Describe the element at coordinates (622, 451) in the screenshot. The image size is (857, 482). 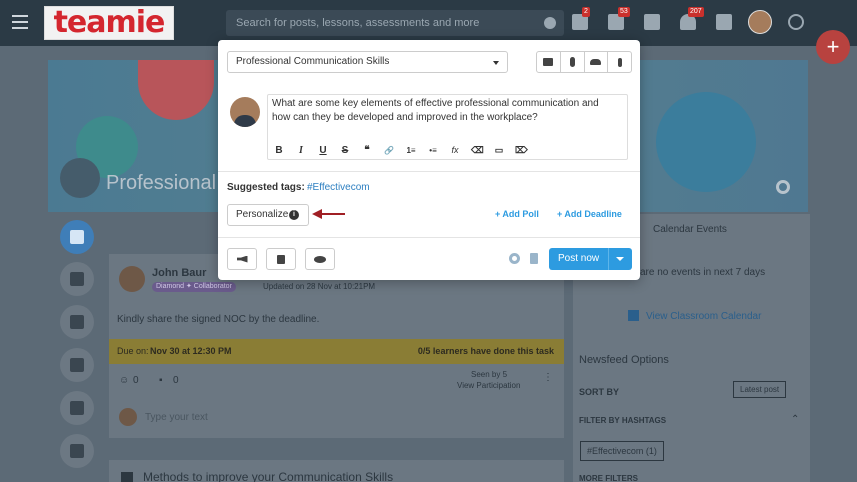
I see `hashtag-filter-chip: #Effectivecom (1)` at that location.